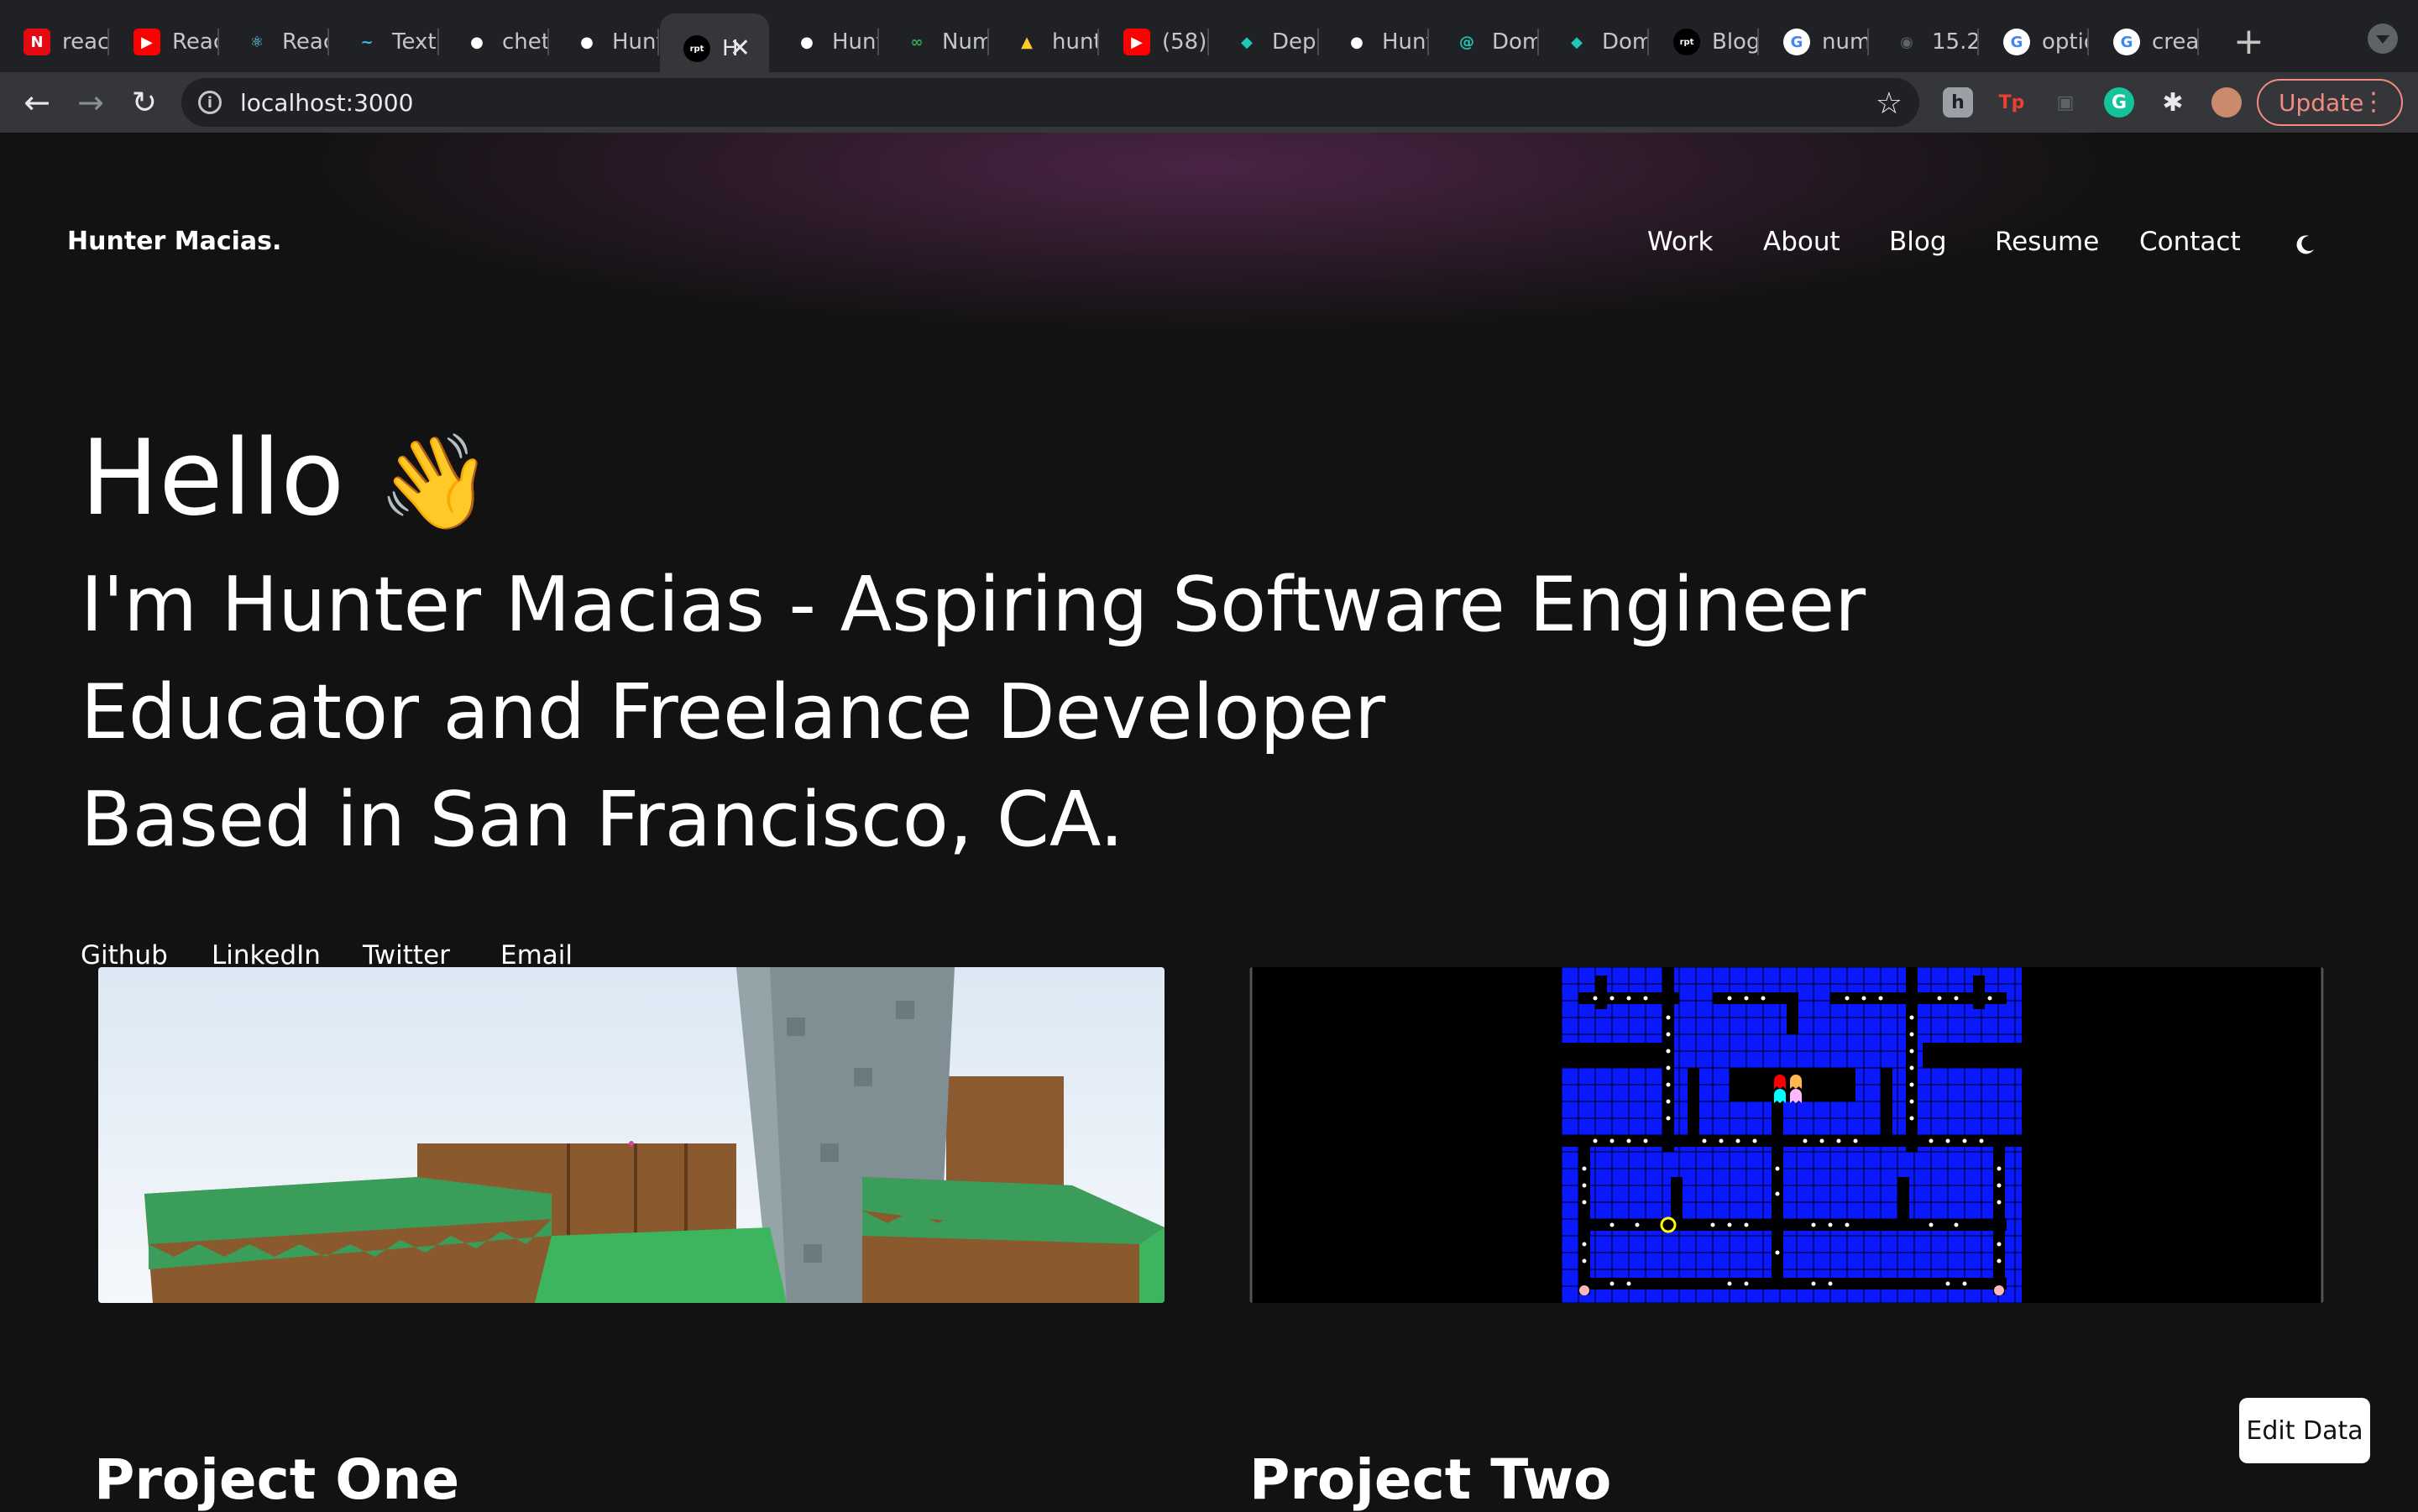 This screenshot has width=2418, height=1512. I want to click on project-two-title: Project Two, so click(1430, 1480).